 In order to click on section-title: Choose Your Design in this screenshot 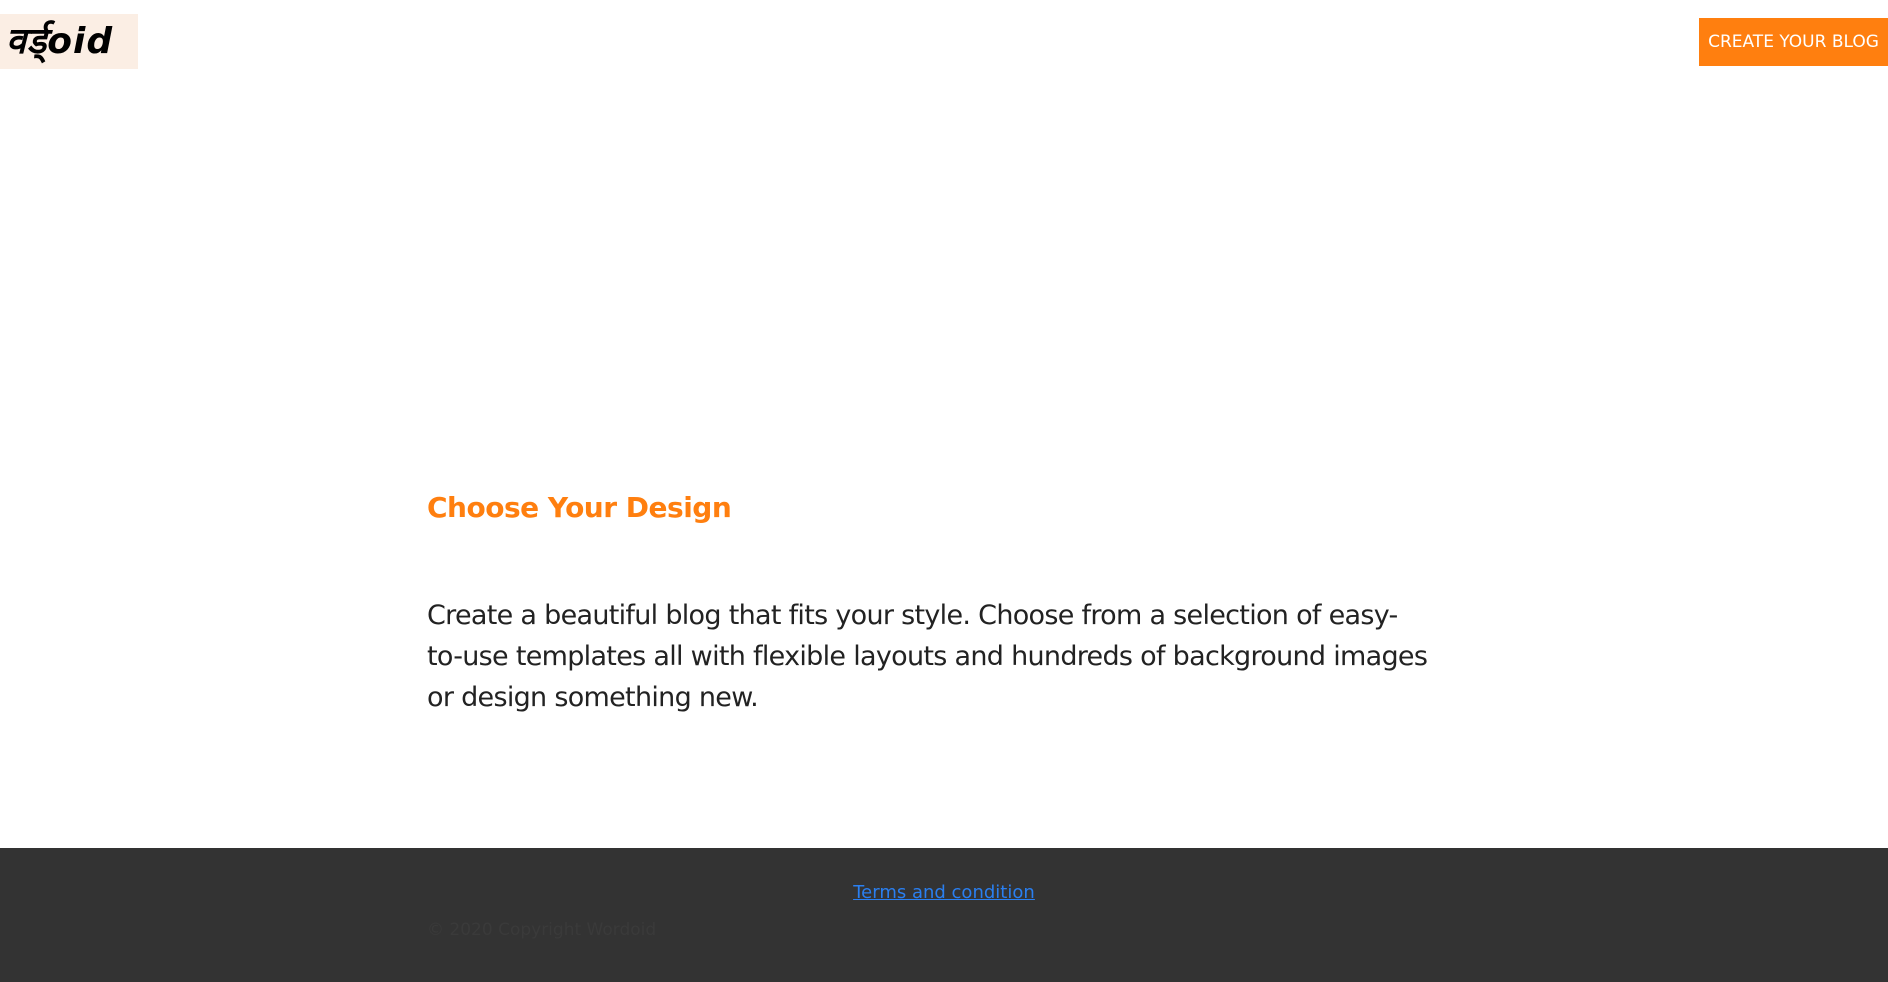, I will do `click(579, 507)`.